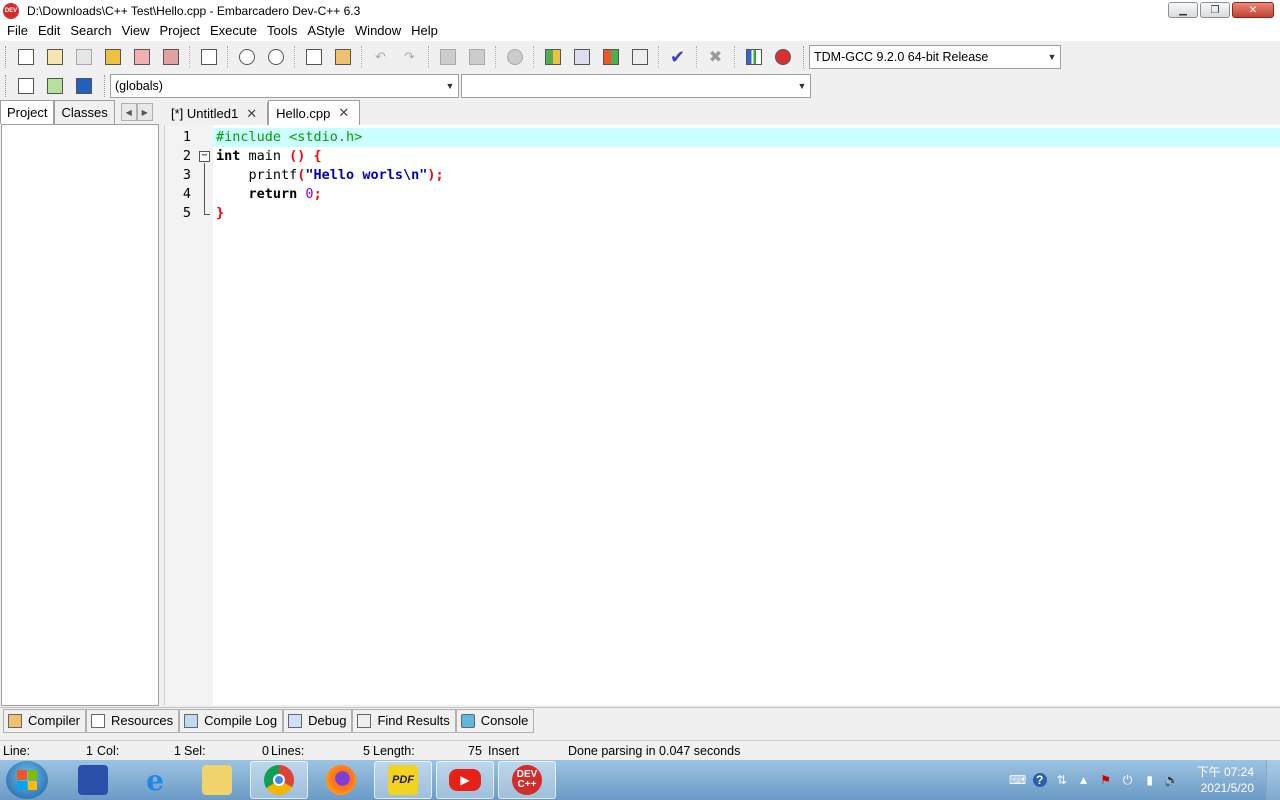  What do you see at coordinates (636, 85) in the screenshot?
I see `function-select: ▼` at bounding box center [636, 85].